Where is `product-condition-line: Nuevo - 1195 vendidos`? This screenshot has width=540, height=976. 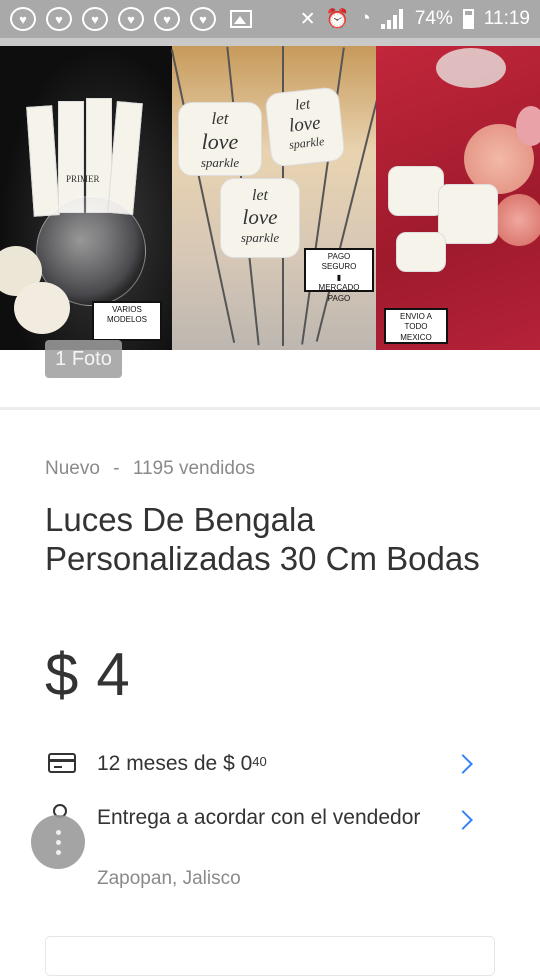 product-condition-line: Nuevo - 1195 vendidos is located at coordinates (150, 469).